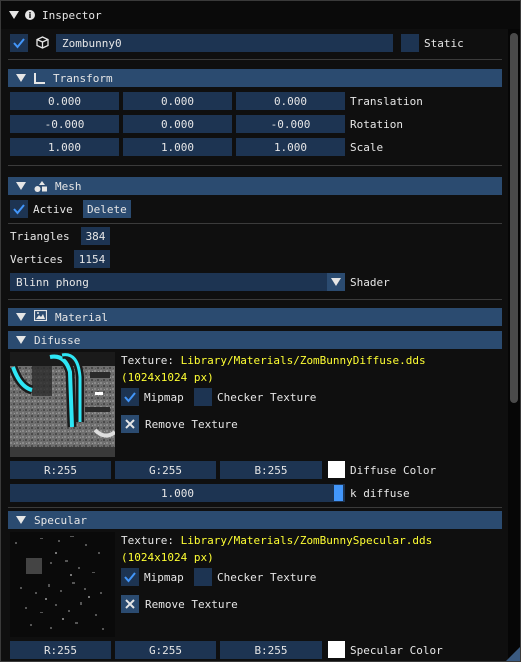 The image size is (521, 662). I want to click on rotation-x-input: -0.000, so click(64, 124).